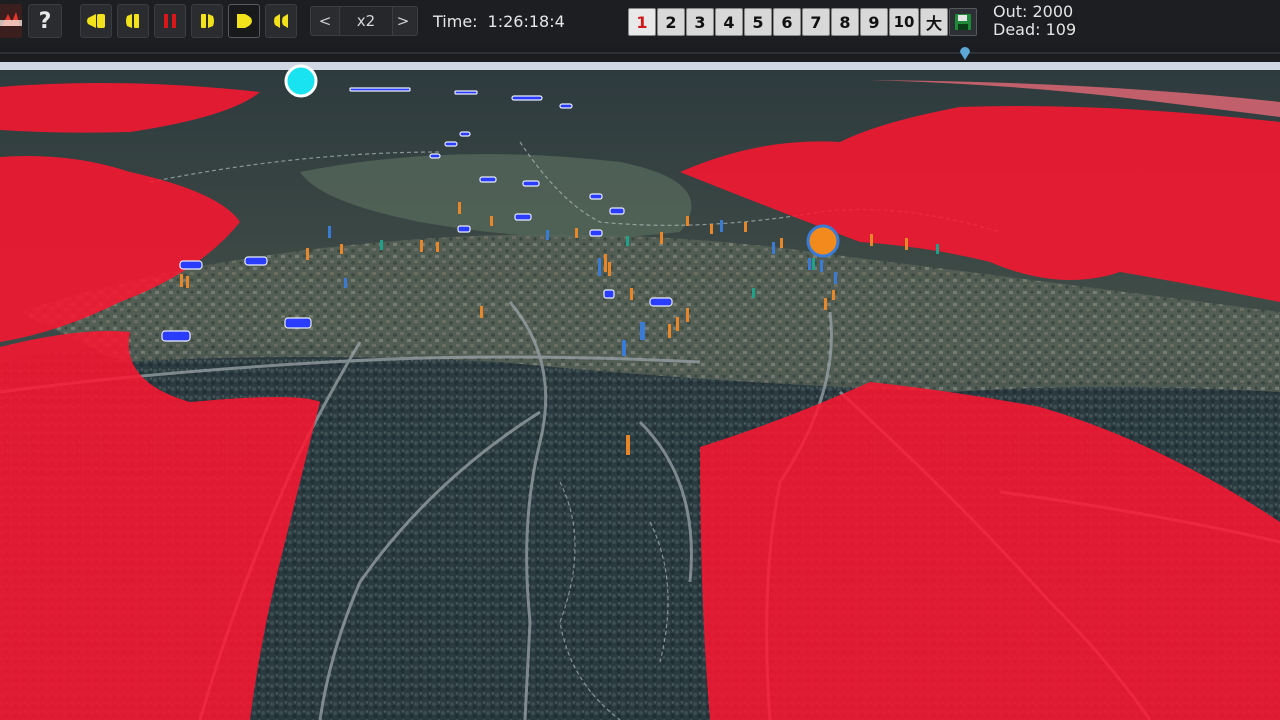 The width and height of the screenshot is (1280, 720). I want to click on pause-button, so click(170, 21).